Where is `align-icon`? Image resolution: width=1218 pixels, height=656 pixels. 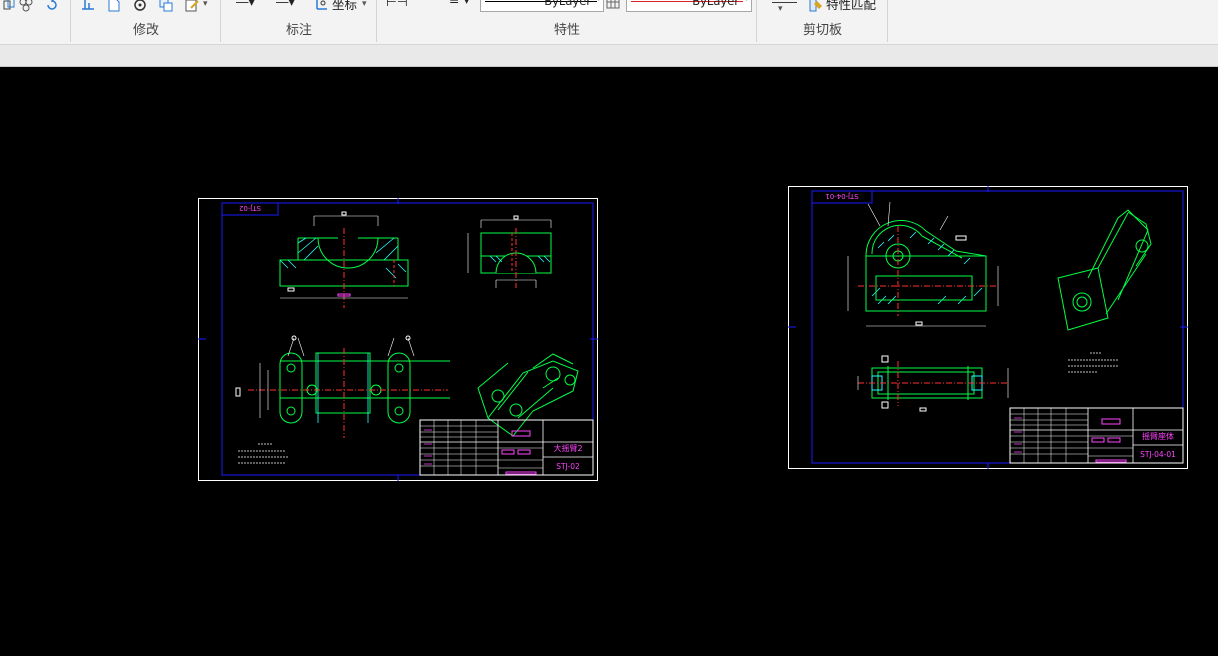 align-icon is located at coordinates (88, 6).